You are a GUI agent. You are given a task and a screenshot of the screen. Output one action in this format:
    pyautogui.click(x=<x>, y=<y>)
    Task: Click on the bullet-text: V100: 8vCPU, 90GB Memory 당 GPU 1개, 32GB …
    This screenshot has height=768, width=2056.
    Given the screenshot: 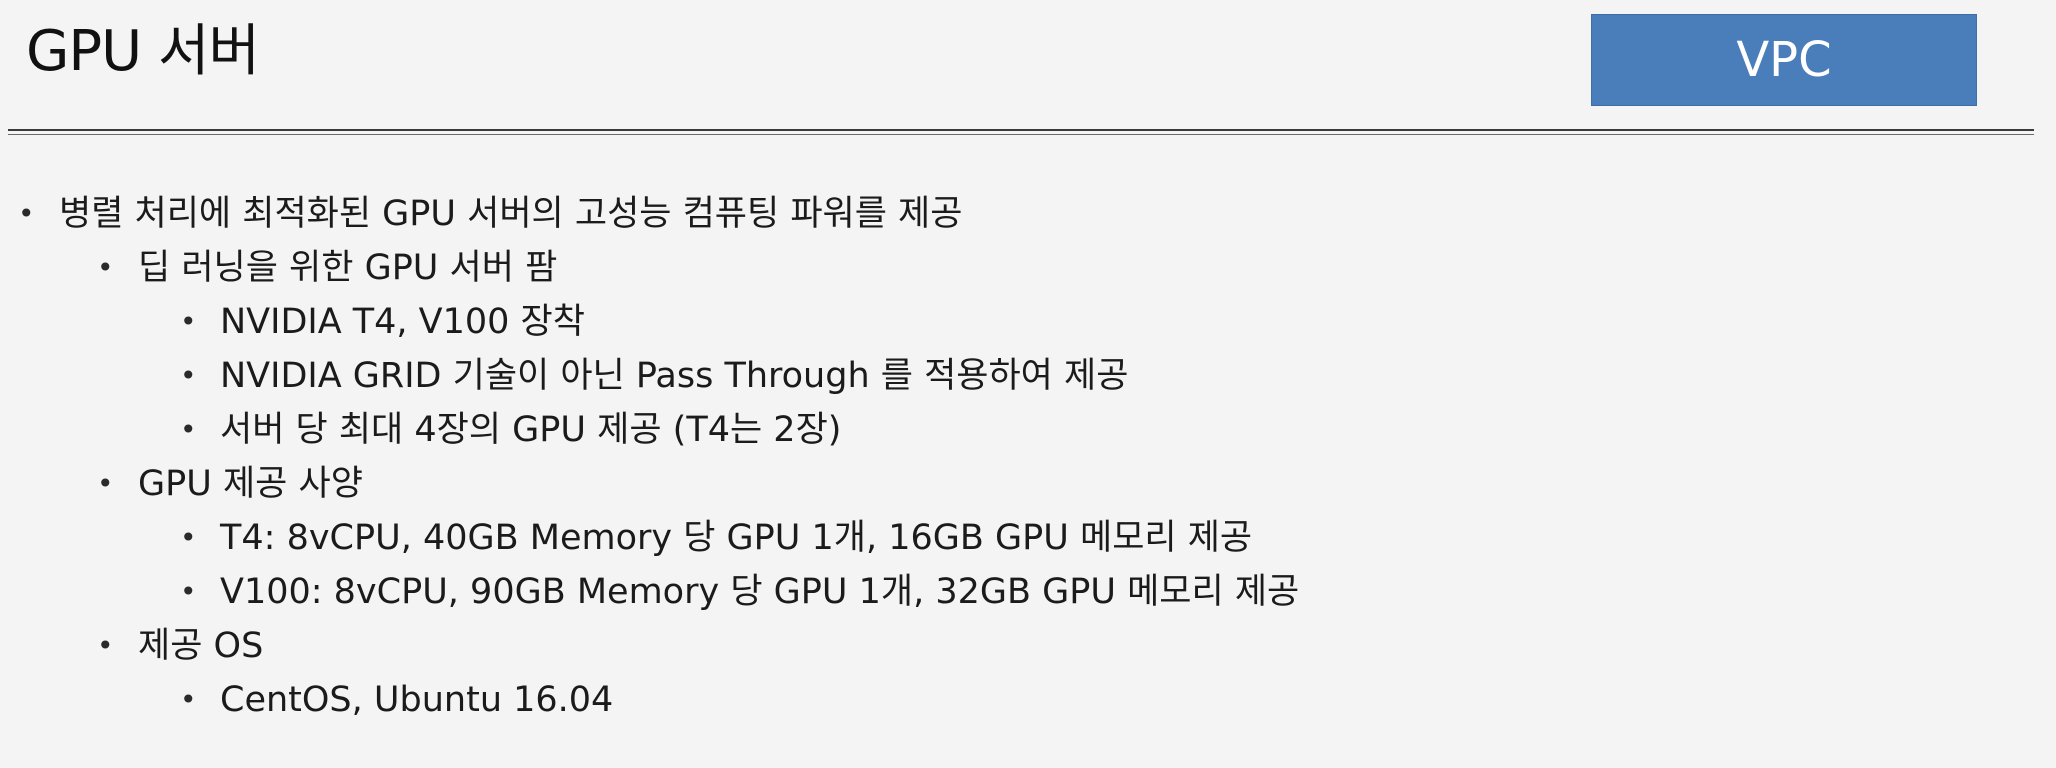 What is the action you would take?
    pyautogui.click(x=760, y=592)
    